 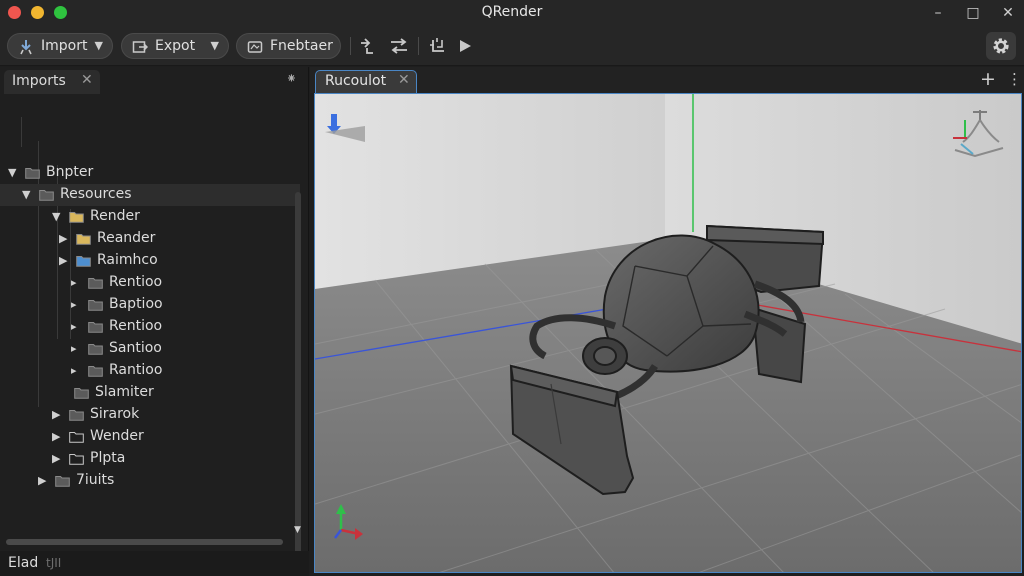 I want to click on export-button: Expot ▼, so click(x=175, y=46).